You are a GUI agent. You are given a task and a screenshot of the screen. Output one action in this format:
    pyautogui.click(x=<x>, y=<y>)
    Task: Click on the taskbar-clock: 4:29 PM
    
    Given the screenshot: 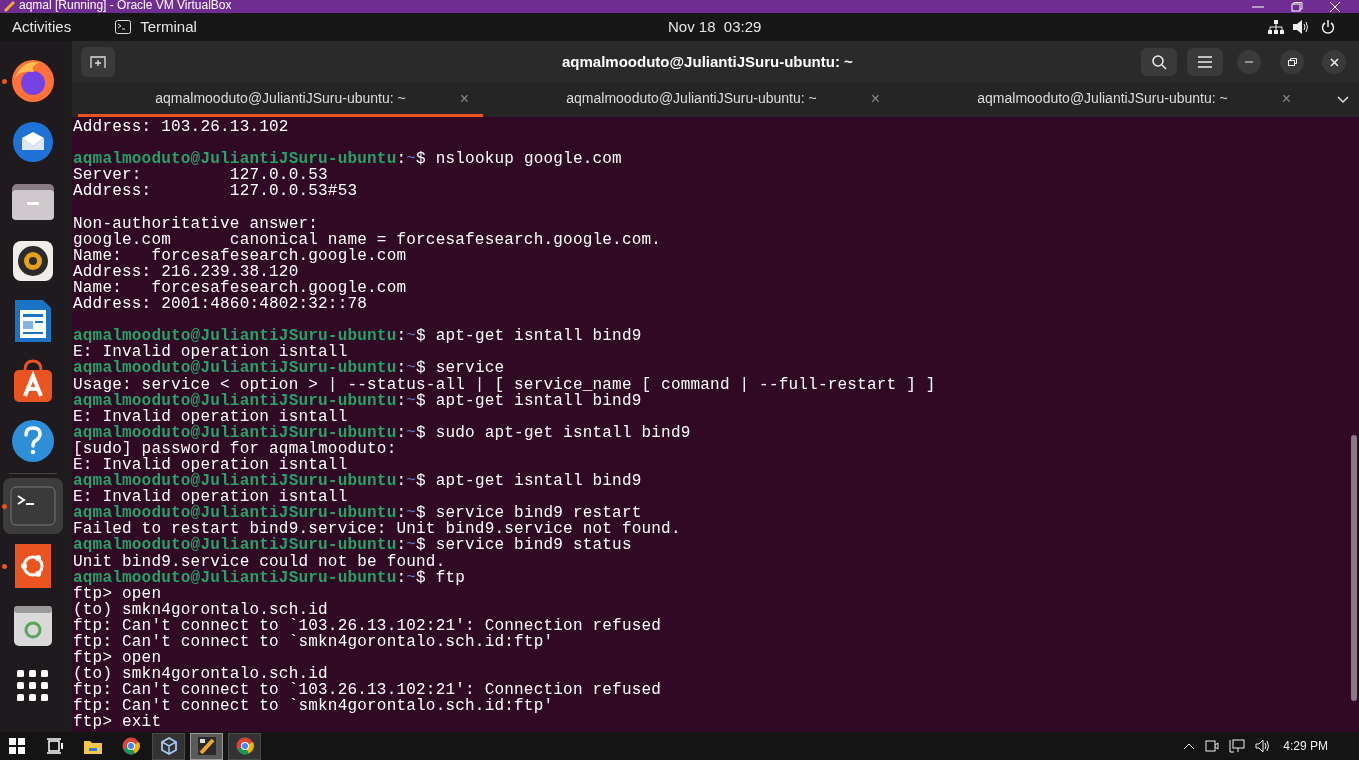 What is the action you would take?
    pyautogui.click(x=1305, y=746)
    